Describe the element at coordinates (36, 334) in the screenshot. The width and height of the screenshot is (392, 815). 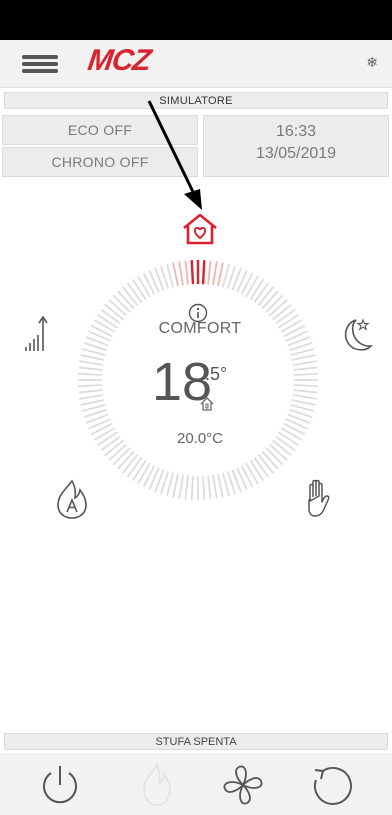
I see `signal-power-icon` at that location.